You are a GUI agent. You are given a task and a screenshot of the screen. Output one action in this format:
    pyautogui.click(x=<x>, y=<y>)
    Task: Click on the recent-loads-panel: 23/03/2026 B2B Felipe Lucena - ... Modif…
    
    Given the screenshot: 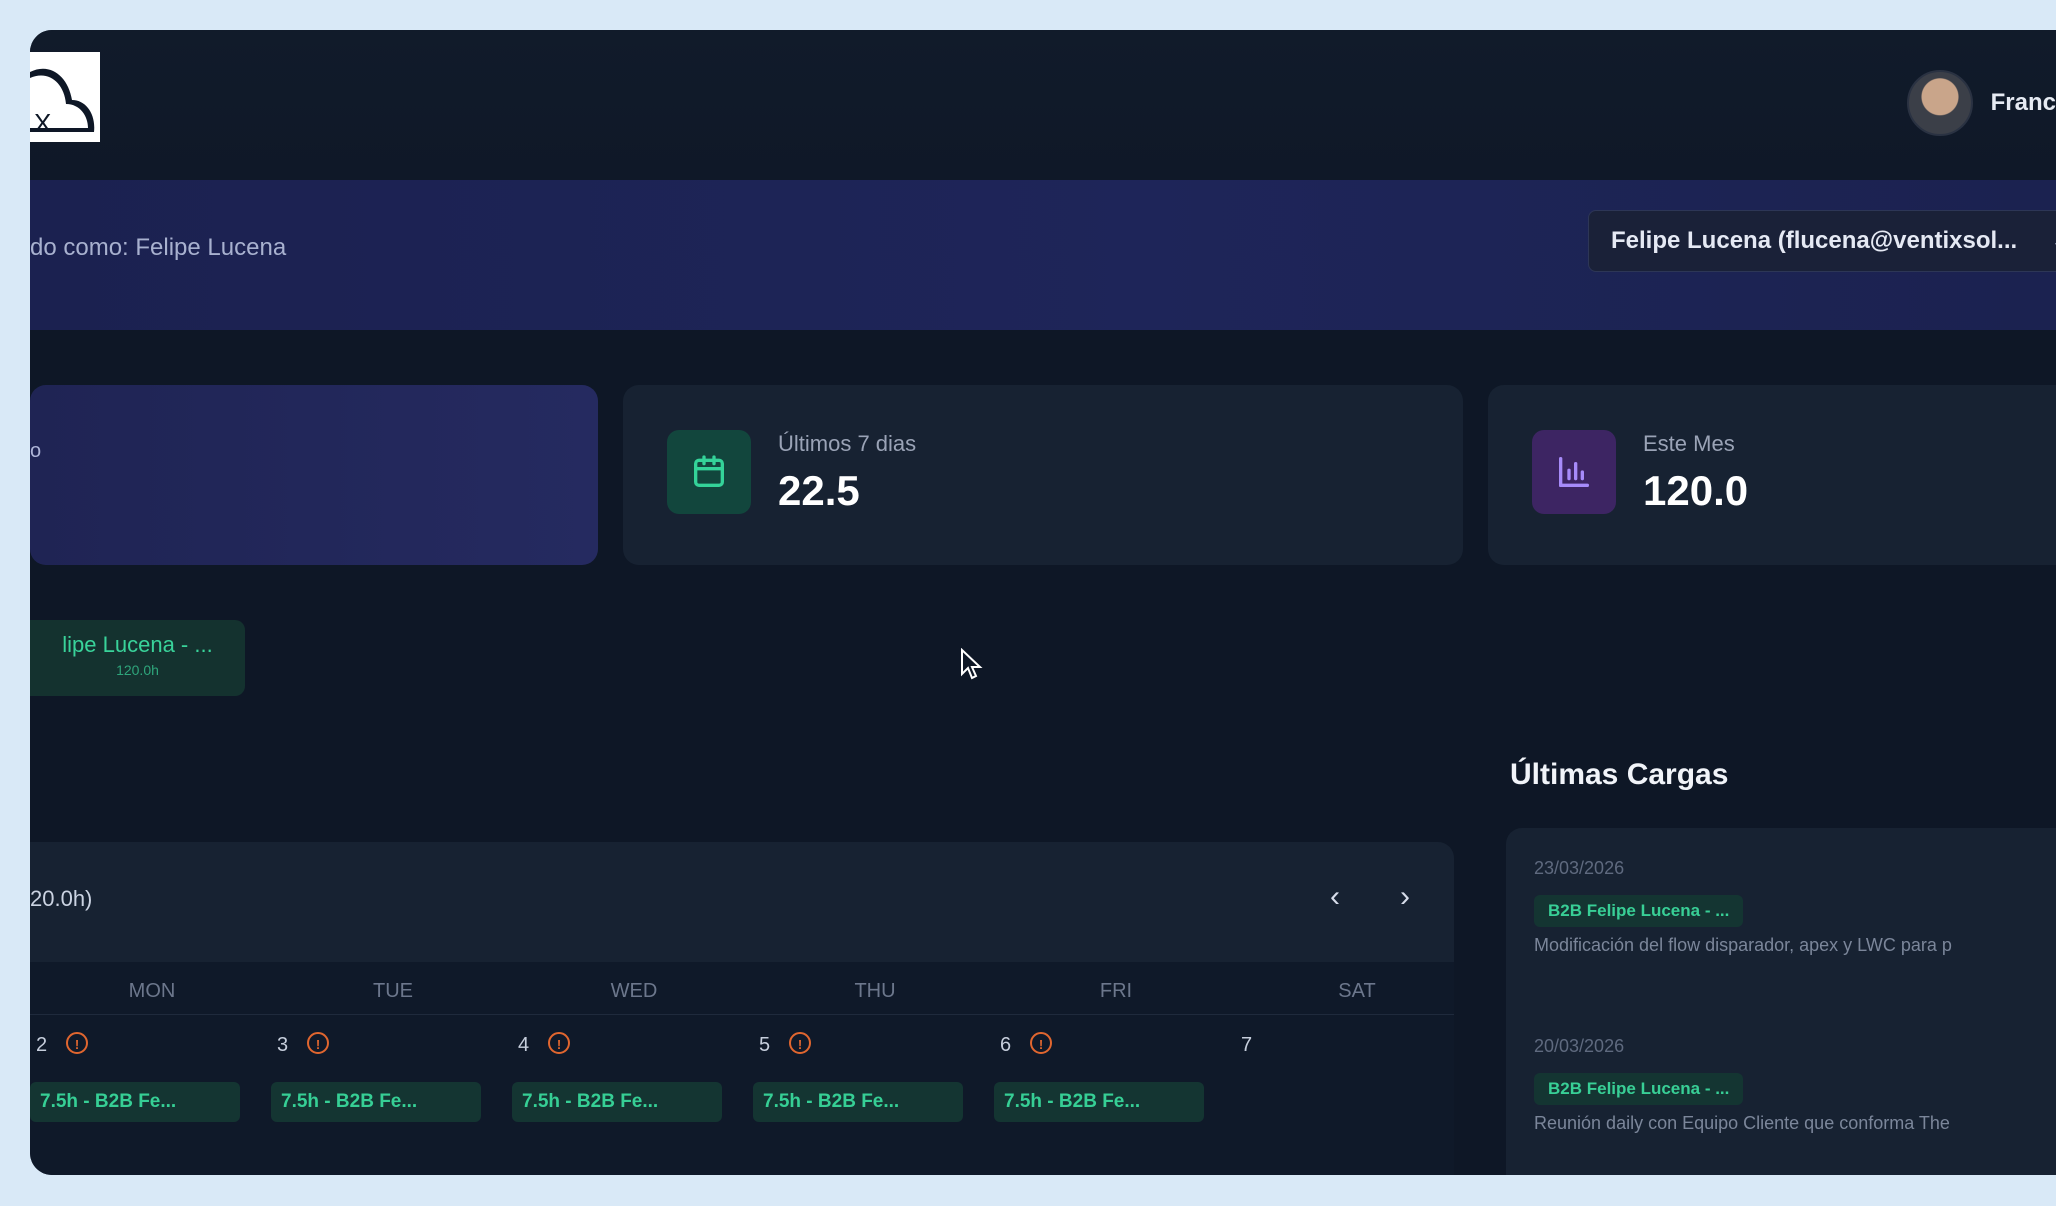 What is the action you would take?
    pyautogui.click(x=1781, y=1001)
    